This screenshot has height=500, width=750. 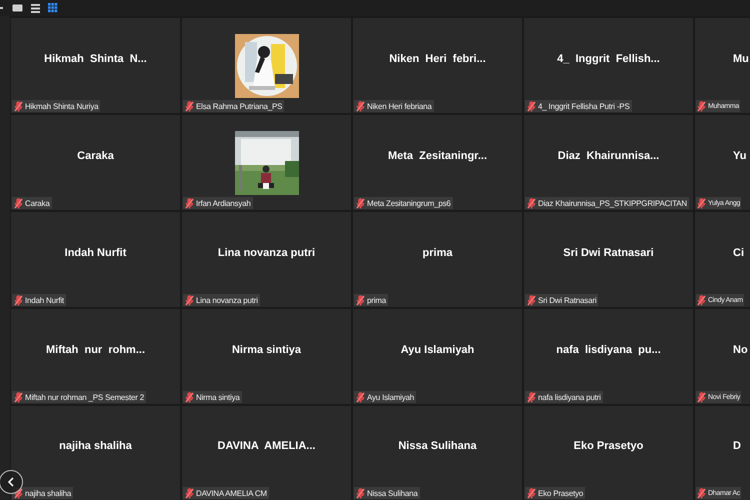 What do you see at coordinates (564, 397) in the screenshot?
I see `participant-name-label: nafa lisdiyana putri` at bounding box center [564, 397].